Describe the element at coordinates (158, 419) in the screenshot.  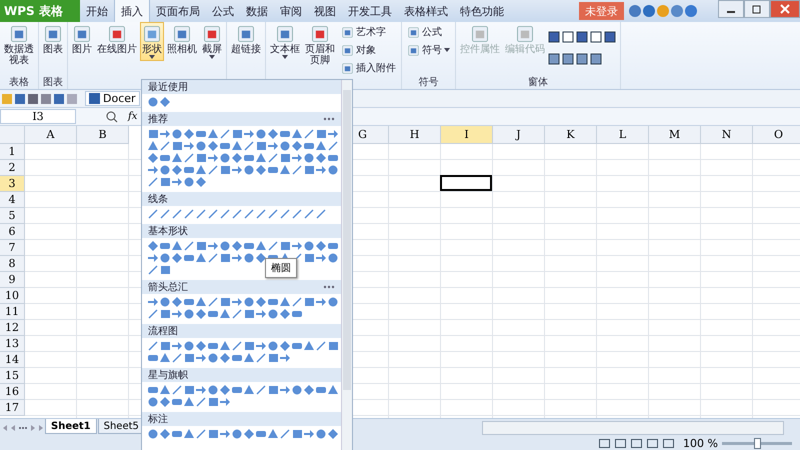
I see `section-title: 标注` at that location.